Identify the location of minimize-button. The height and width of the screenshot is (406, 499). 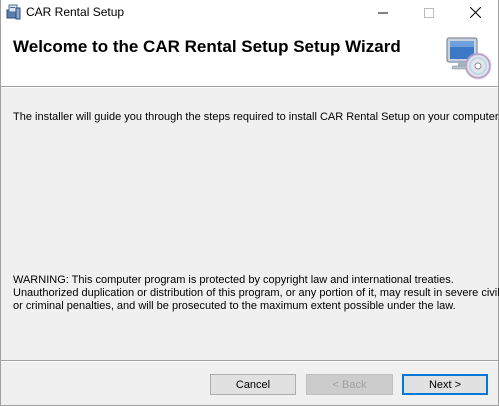
(383, 12).